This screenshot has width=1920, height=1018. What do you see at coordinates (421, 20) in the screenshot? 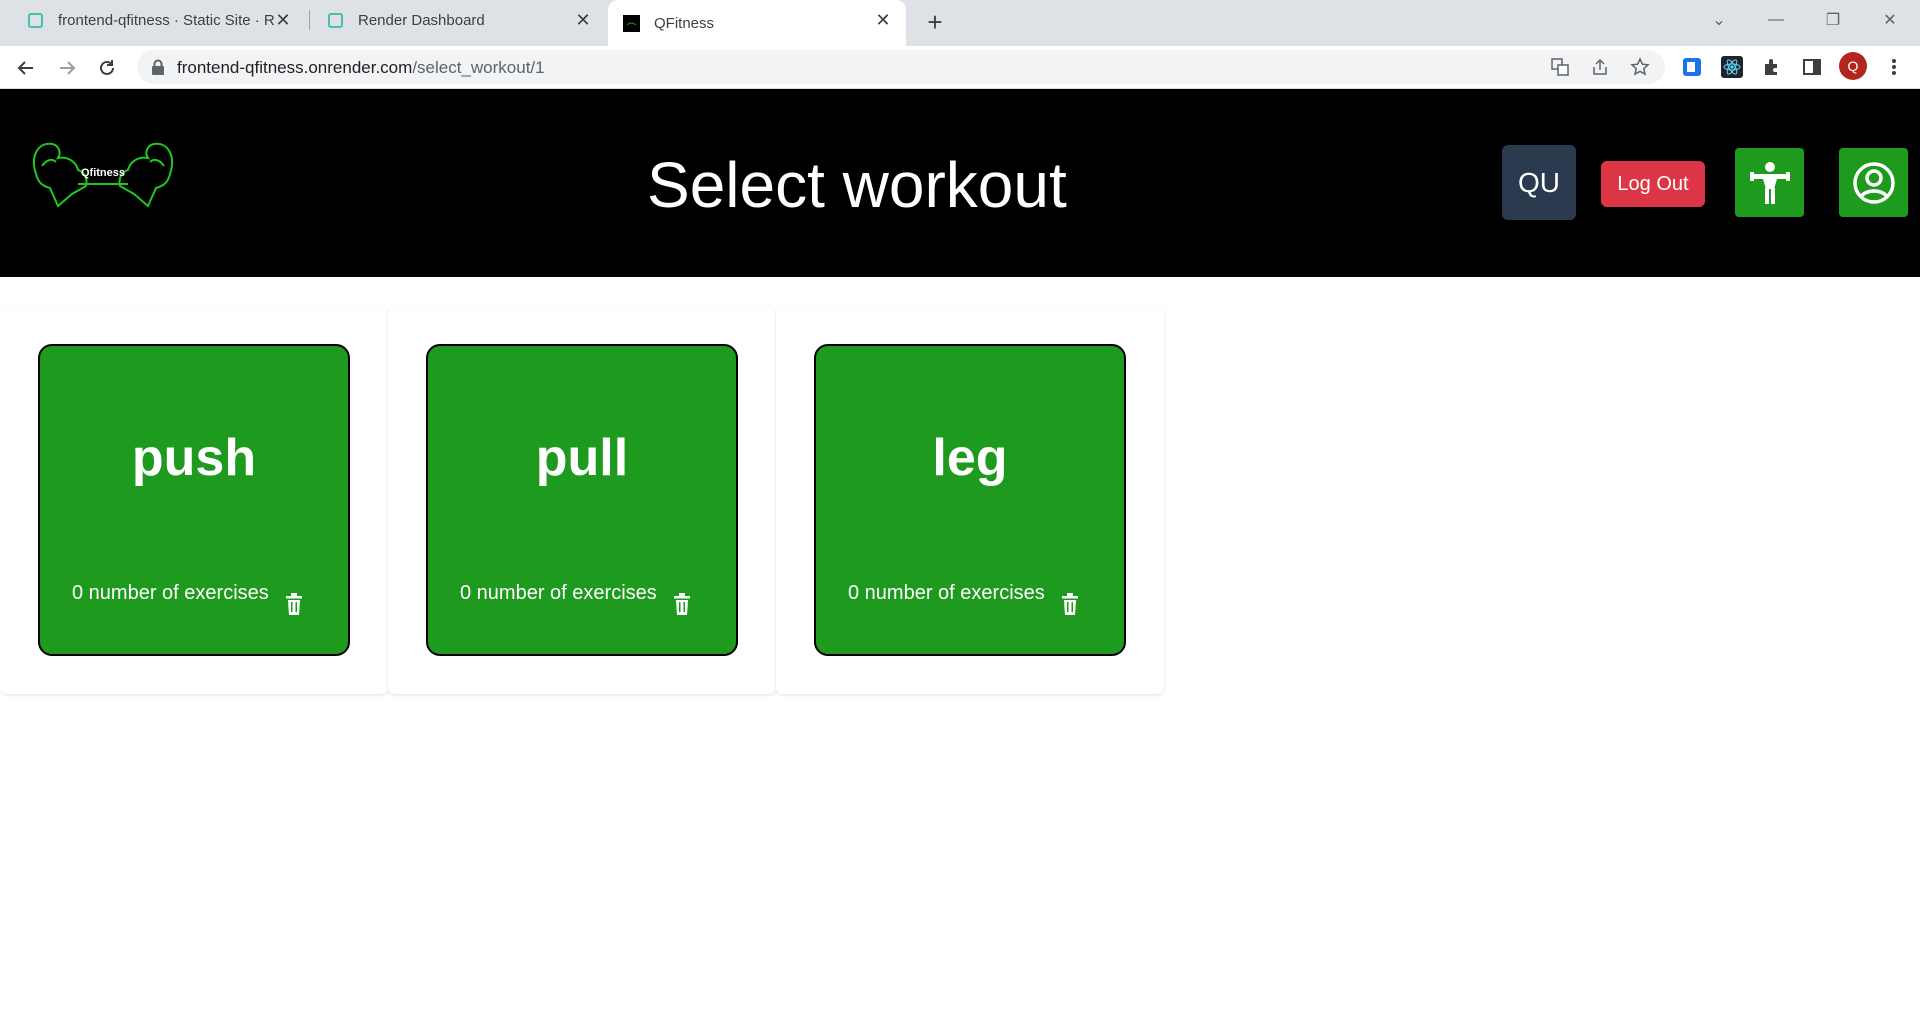
I see `tab-title: Render Dashboard` at bounding box center [421, 20].